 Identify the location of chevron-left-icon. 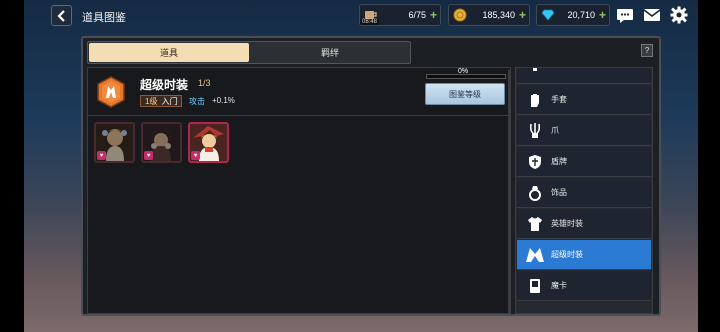
(60, 15).